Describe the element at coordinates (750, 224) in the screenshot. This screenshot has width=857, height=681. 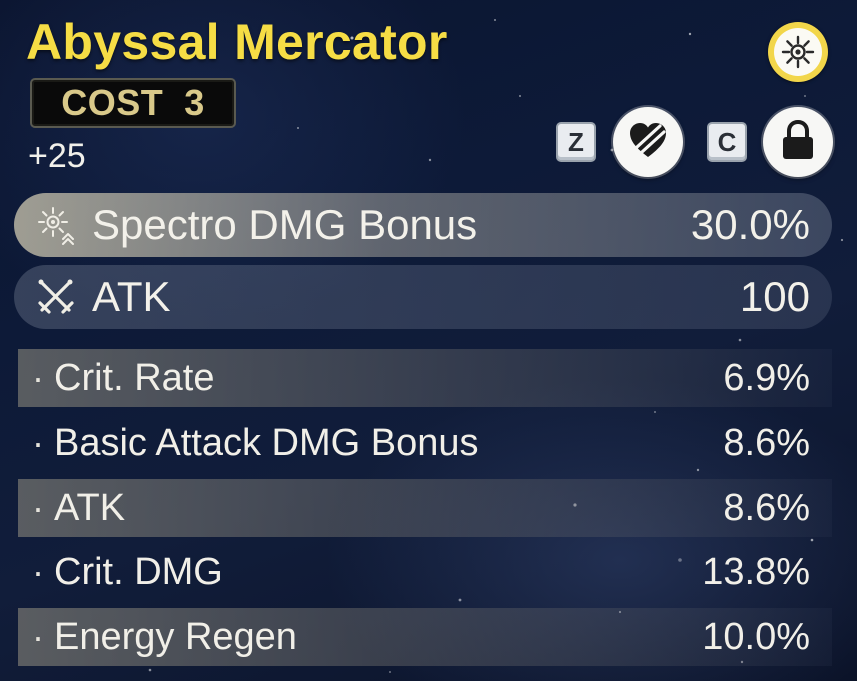
I see `main-stat-value: 30.0%` at that location.